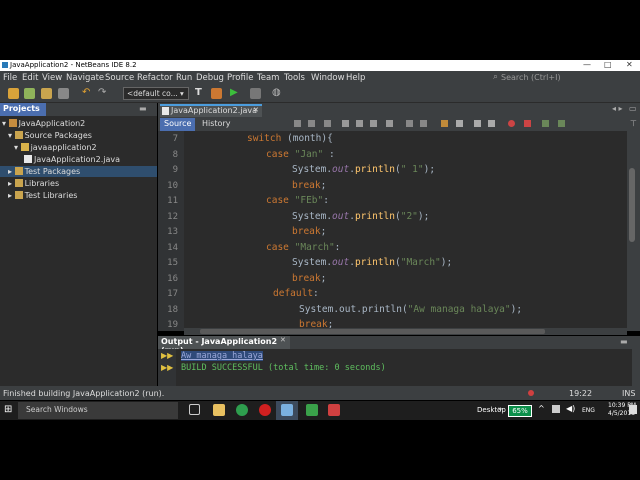 Image resolution: width=640 pixels, height=480 pixels. I want to click on last-edit-icon, so click(327, 123).